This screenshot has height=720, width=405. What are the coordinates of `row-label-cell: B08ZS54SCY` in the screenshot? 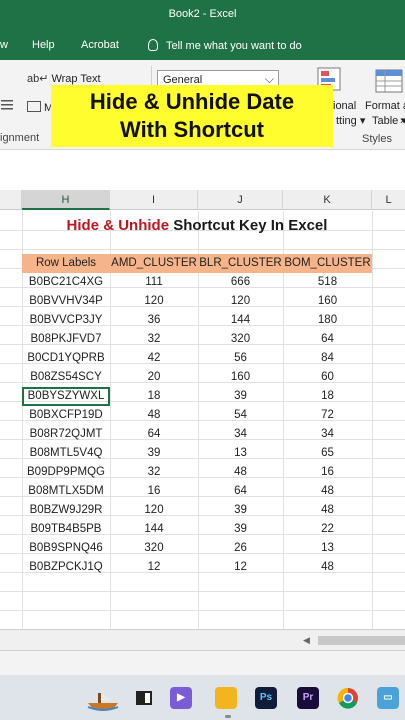 It's located at (66, 377).